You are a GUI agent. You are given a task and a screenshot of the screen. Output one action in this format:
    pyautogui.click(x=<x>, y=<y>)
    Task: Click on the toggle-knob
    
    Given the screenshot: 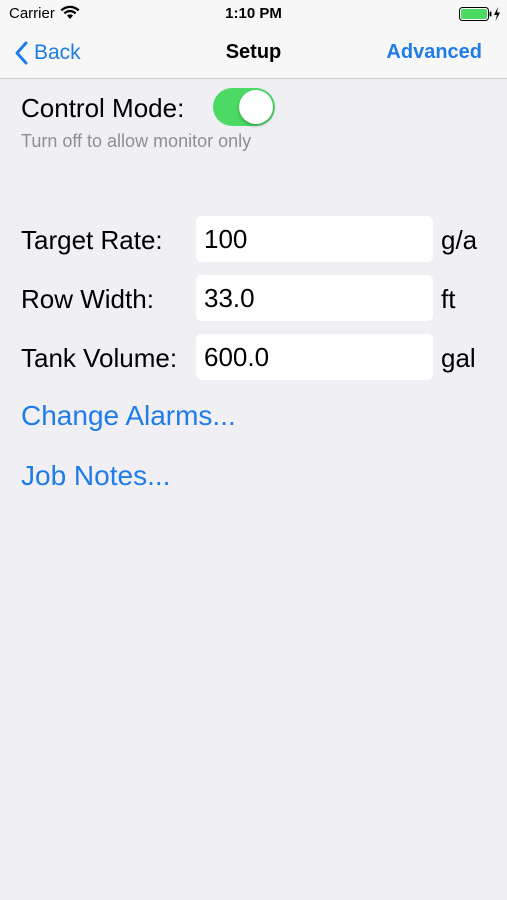 What is the action you would take?
    pyautogui.click(x=256, y=107)
    